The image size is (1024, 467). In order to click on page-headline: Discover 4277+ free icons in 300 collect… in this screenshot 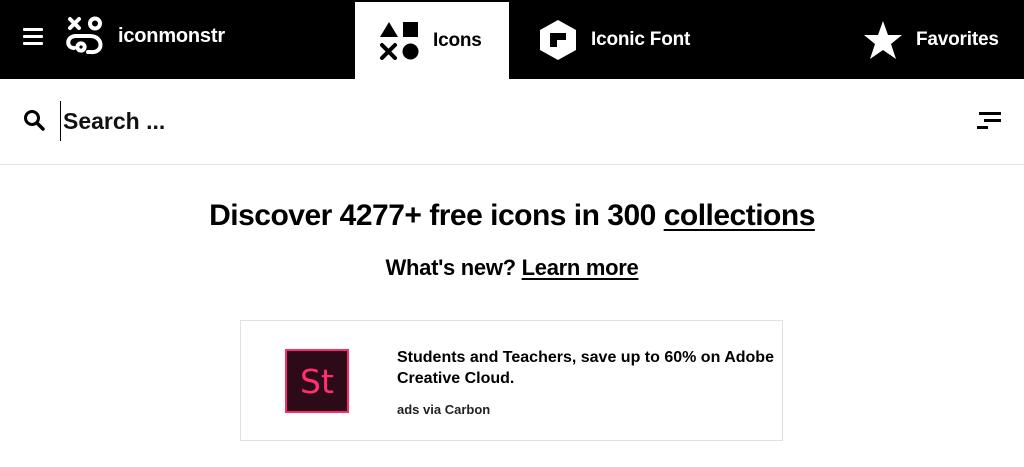, I will do `click(512, 216)`.